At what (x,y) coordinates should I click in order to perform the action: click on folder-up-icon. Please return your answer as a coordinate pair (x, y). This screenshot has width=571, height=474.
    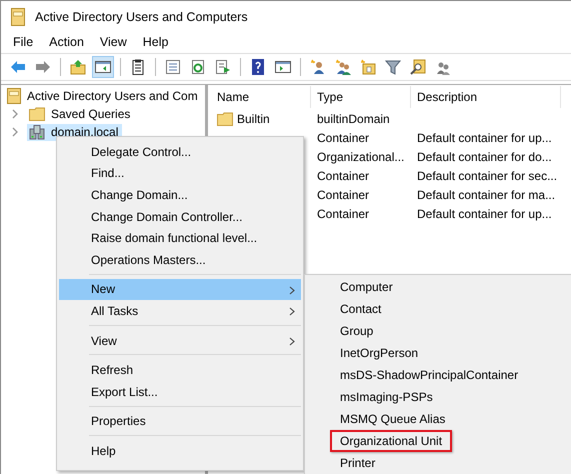
    Looking at the image, I should click on (78, 67).